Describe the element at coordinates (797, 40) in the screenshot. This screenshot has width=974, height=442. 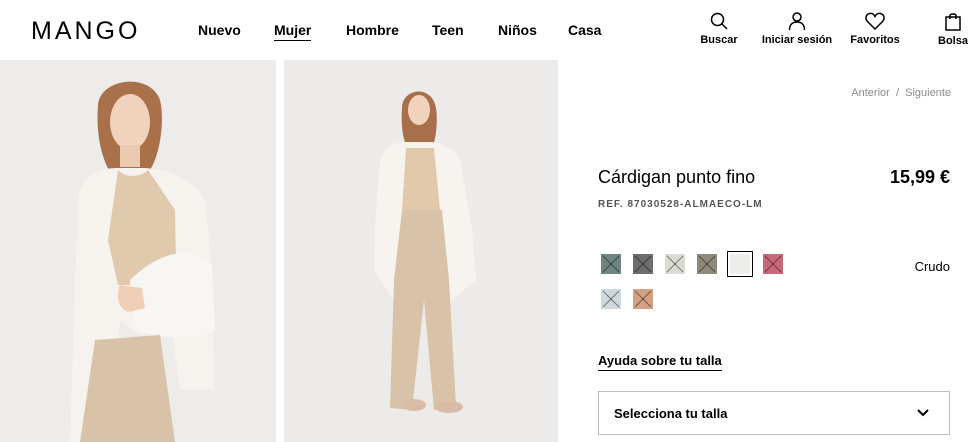
I see `login-label: Iniciar sesión` at that location.